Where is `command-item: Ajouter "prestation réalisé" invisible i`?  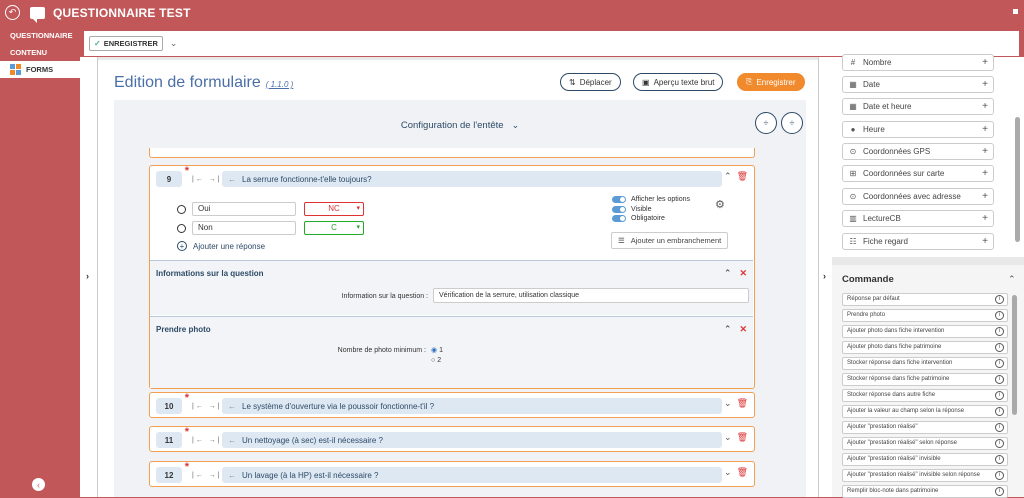 command-item: Ajouter "prestation réalisé" invisible i is located at coordinates (925, 459).